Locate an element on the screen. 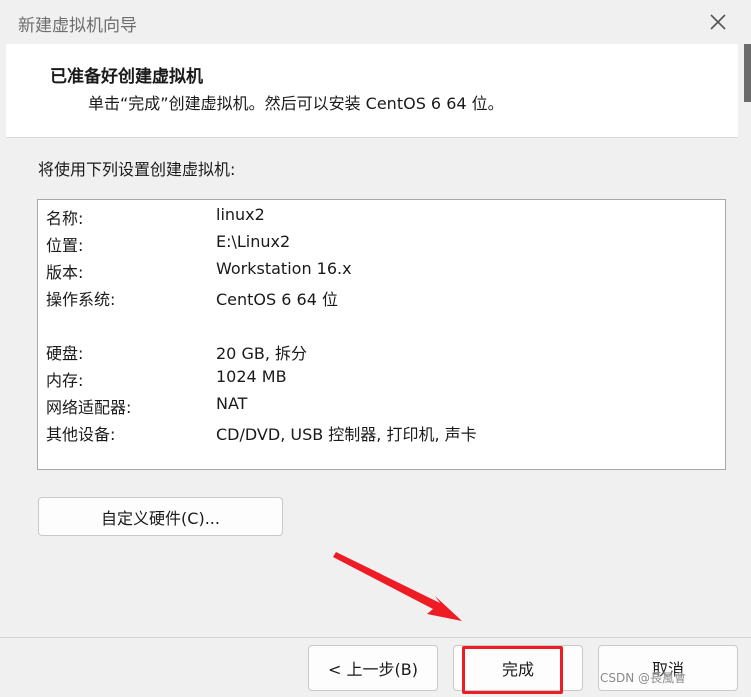  settings-label: 将使用下列设置创建虚拟机: is located at coordinates (137, 169).